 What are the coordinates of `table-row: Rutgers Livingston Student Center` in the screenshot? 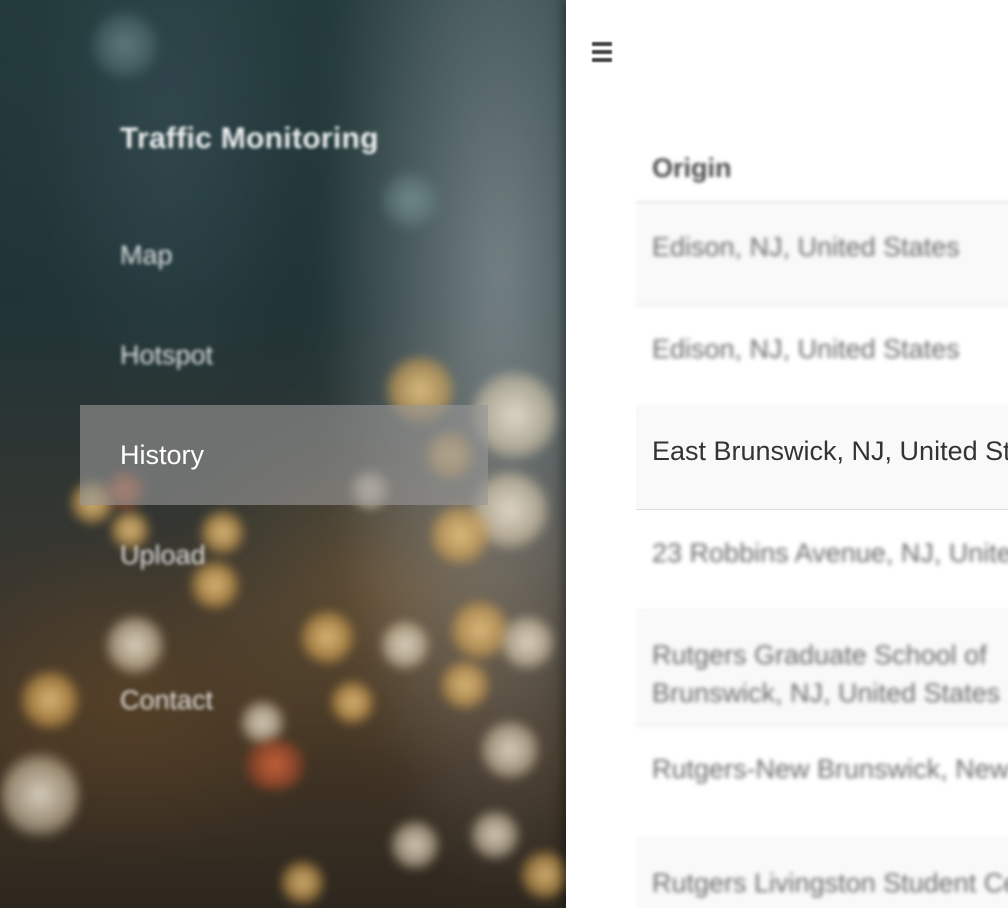 It's located at (822, 874).